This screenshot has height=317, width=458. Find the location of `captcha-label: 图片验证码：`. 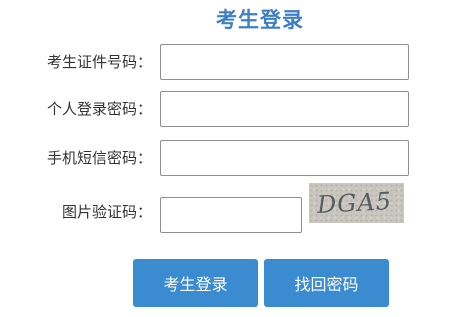

captcha-label: 图片验证码： is located at coordinates (106, 212).